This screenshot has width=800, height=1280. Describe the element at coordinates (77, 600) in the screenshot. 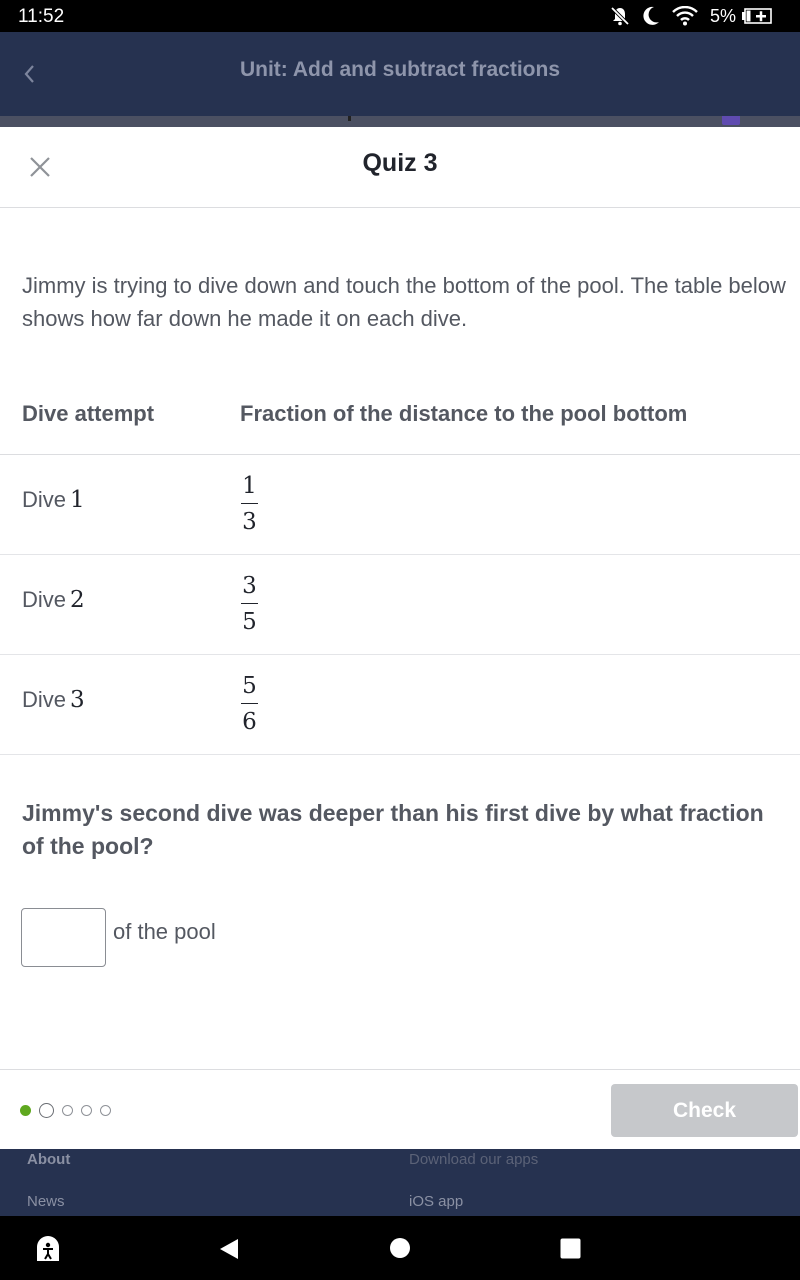

I see `dive-number: 2` at that location.